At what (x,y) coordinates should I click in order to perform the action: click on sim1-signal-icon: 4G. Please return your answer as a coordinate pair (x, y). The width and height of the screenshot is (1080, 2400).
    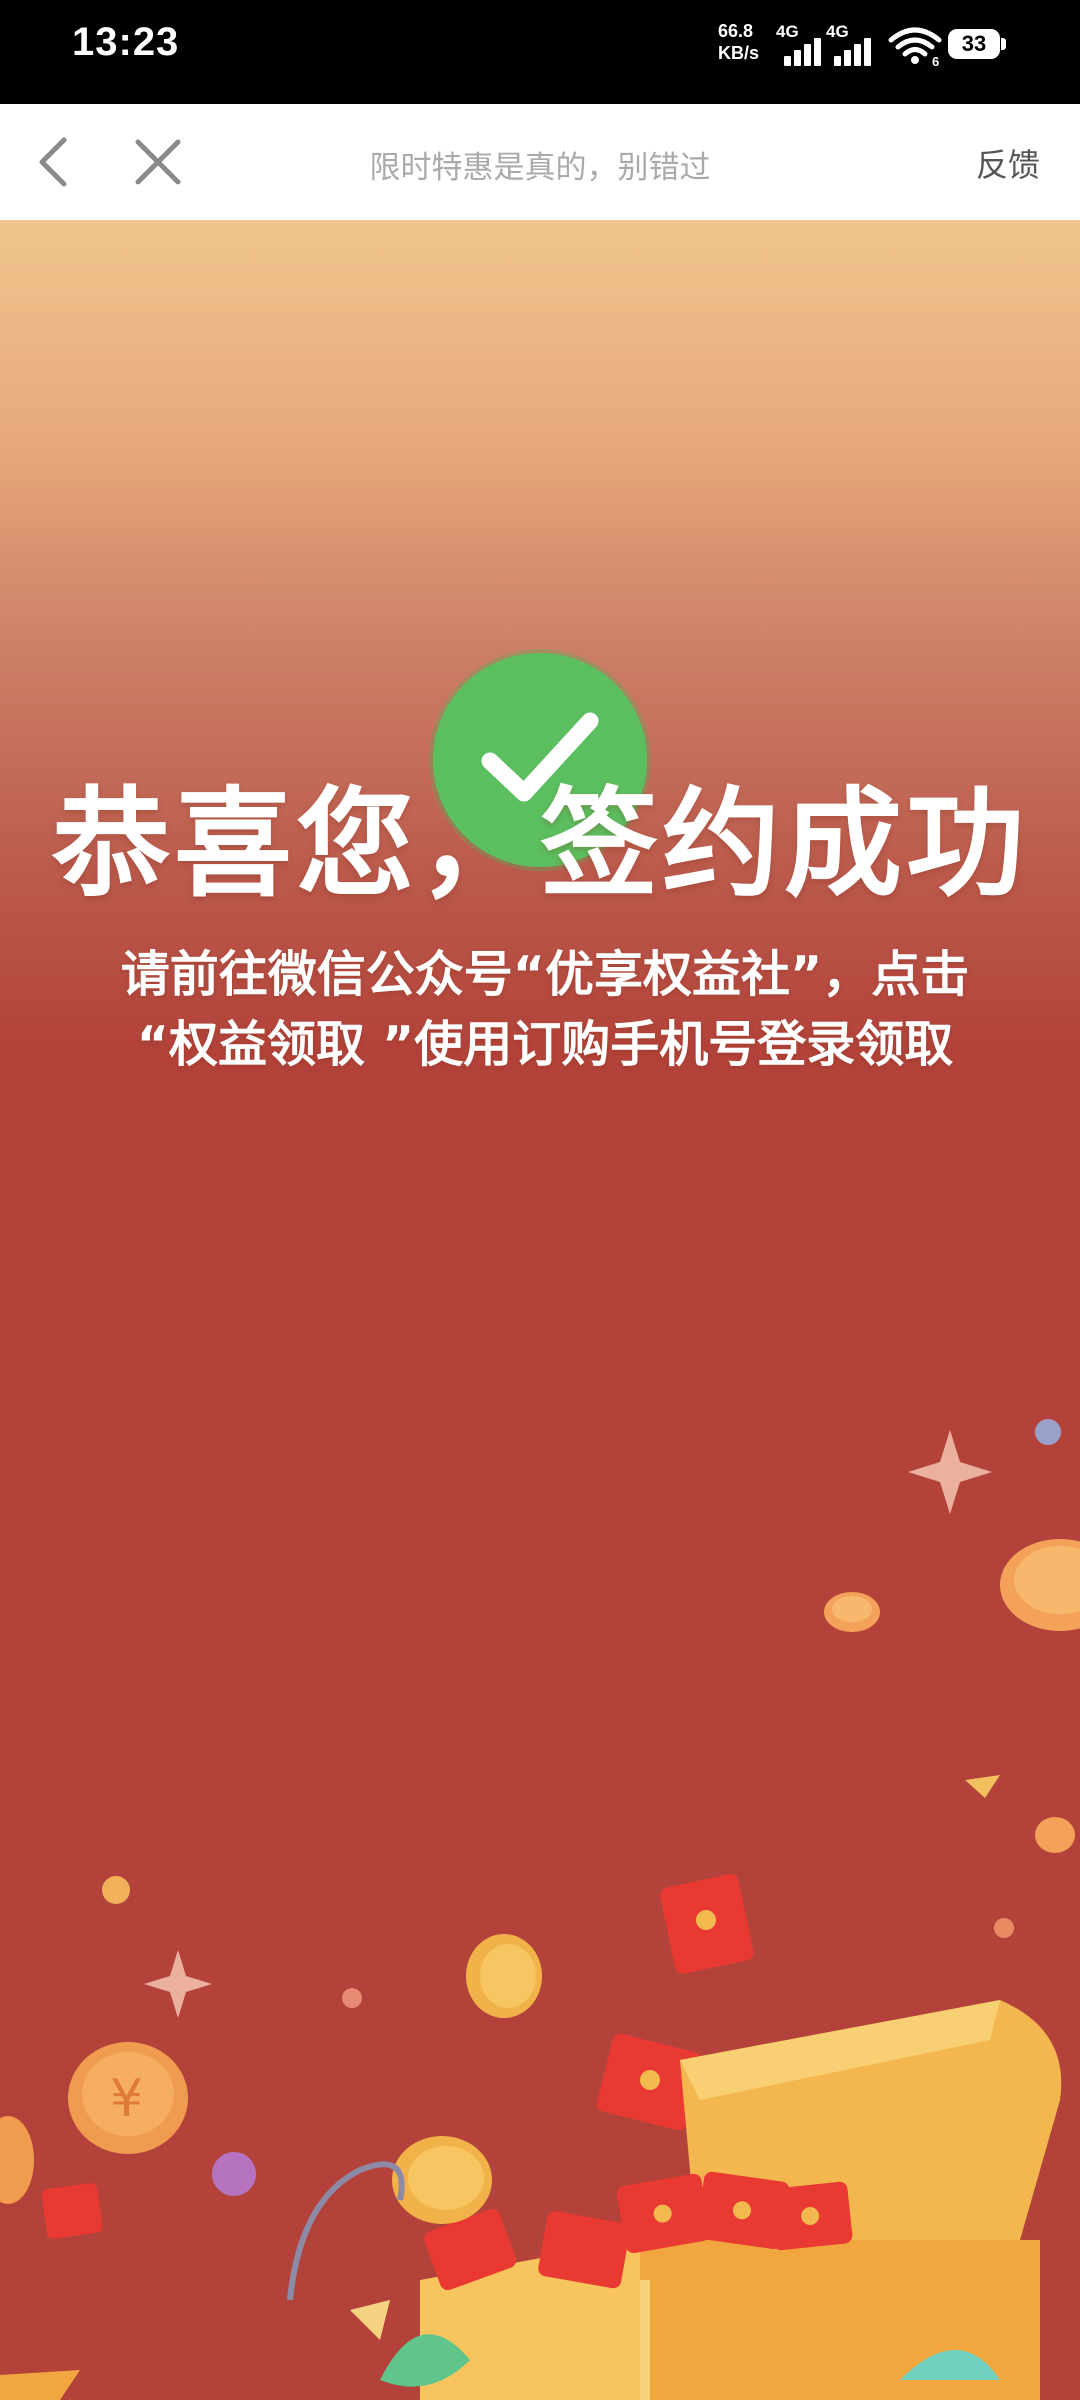
    Looking at the image, I should click on (801, 44).